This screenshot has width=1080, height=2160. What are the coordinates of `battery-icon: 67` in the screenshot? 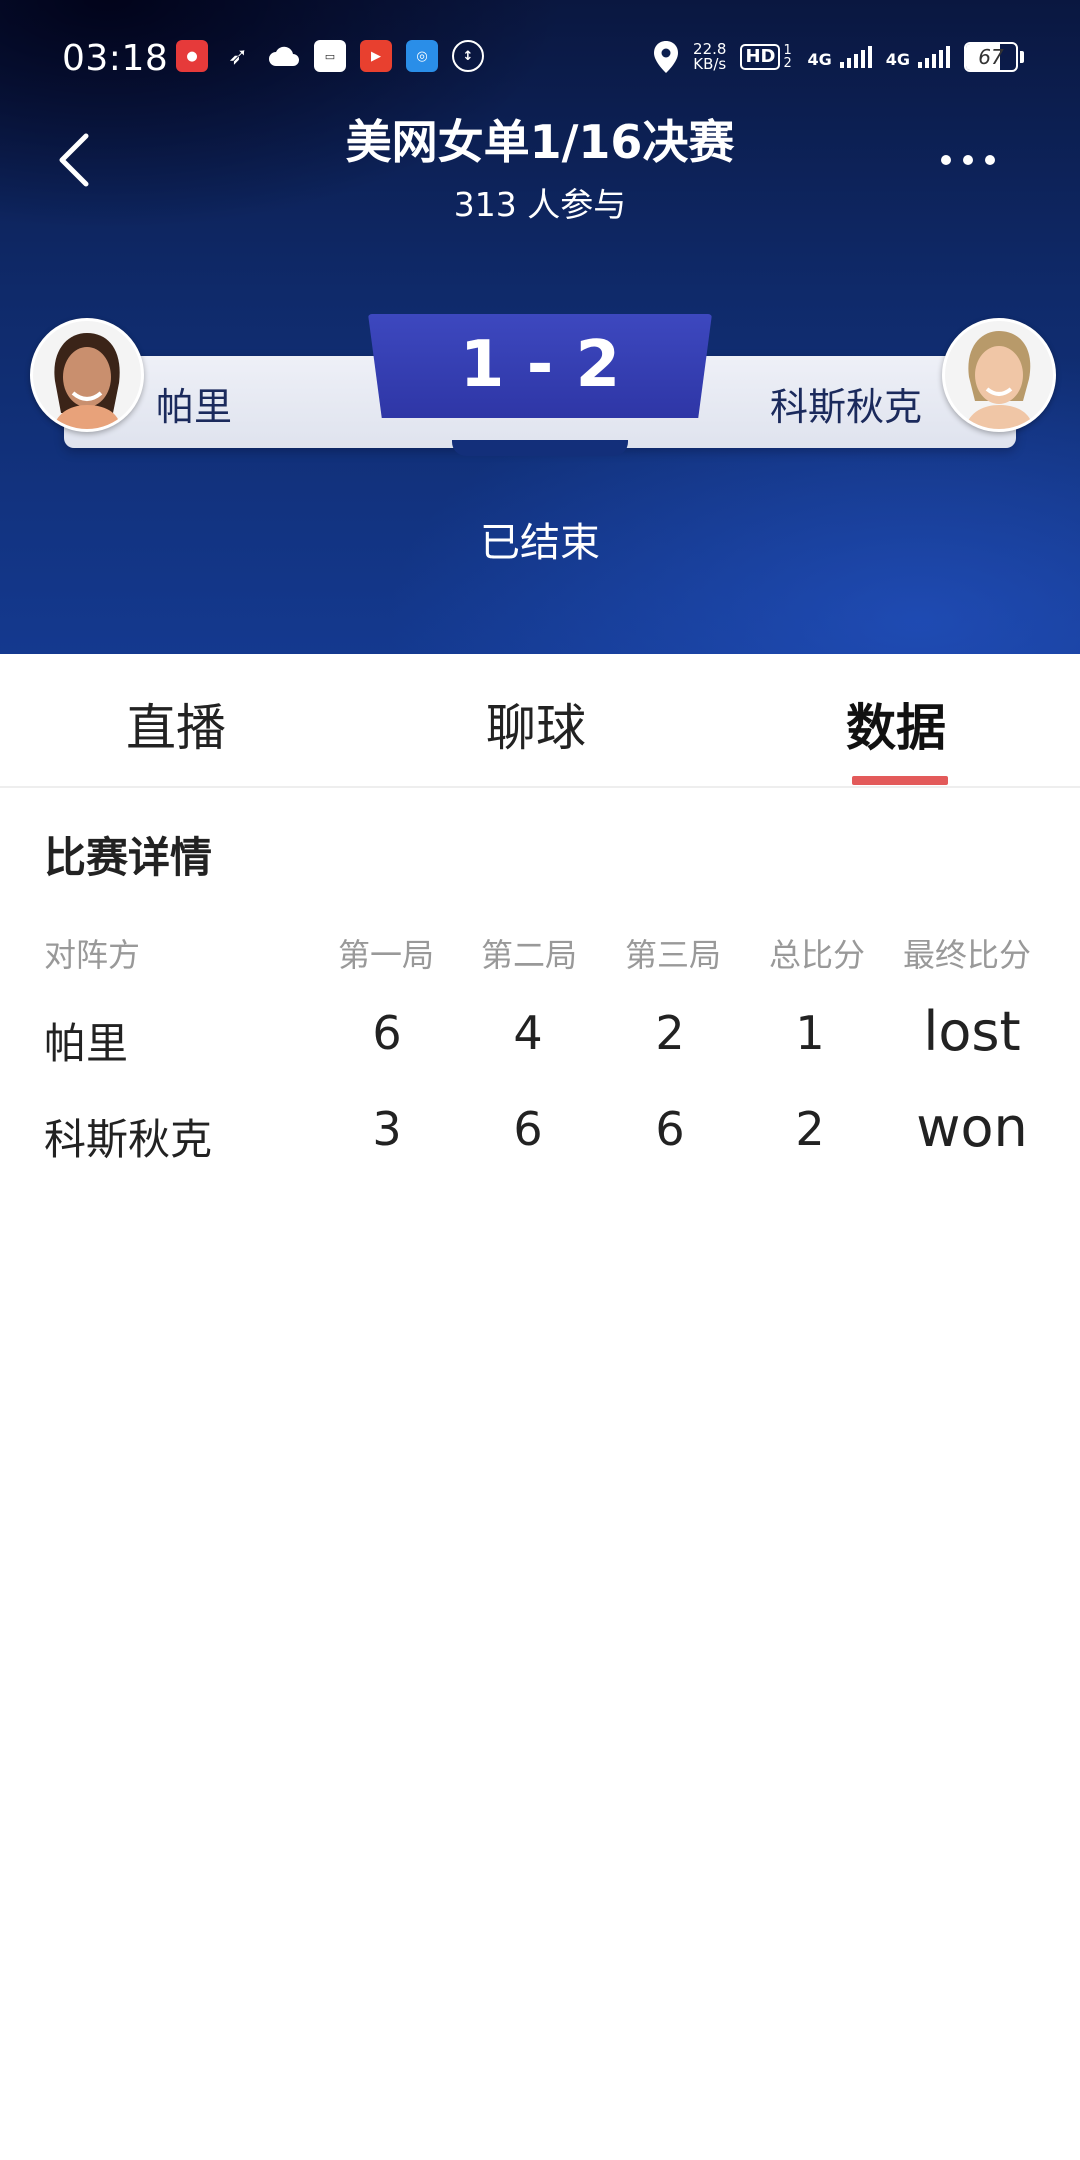 It's located at (991, 57).